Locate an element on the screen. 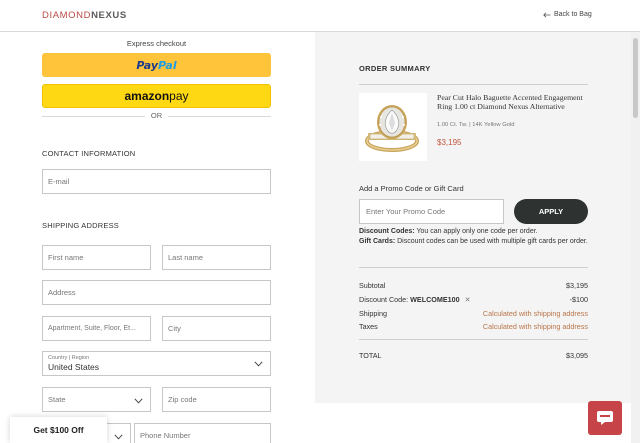 Image resolution: width=640 pixels, height=443 pixels. scrollbar is located at coordinates (635, 237).